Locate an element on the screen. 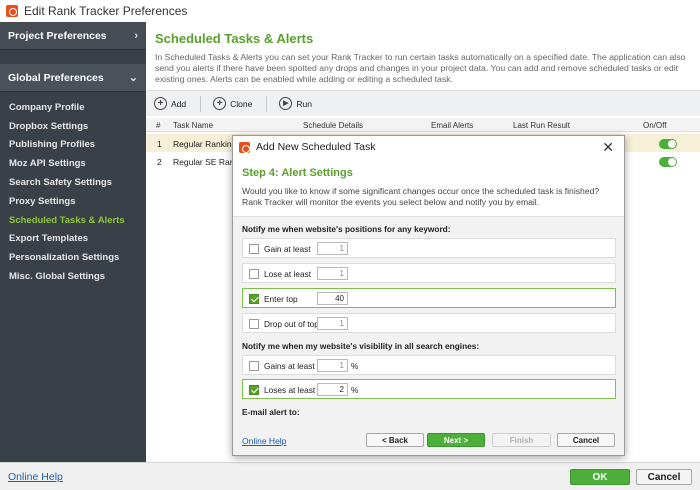 The width and height of the screenshot is (700, 490). row-number: 1 is located at coordinates (159, 144).